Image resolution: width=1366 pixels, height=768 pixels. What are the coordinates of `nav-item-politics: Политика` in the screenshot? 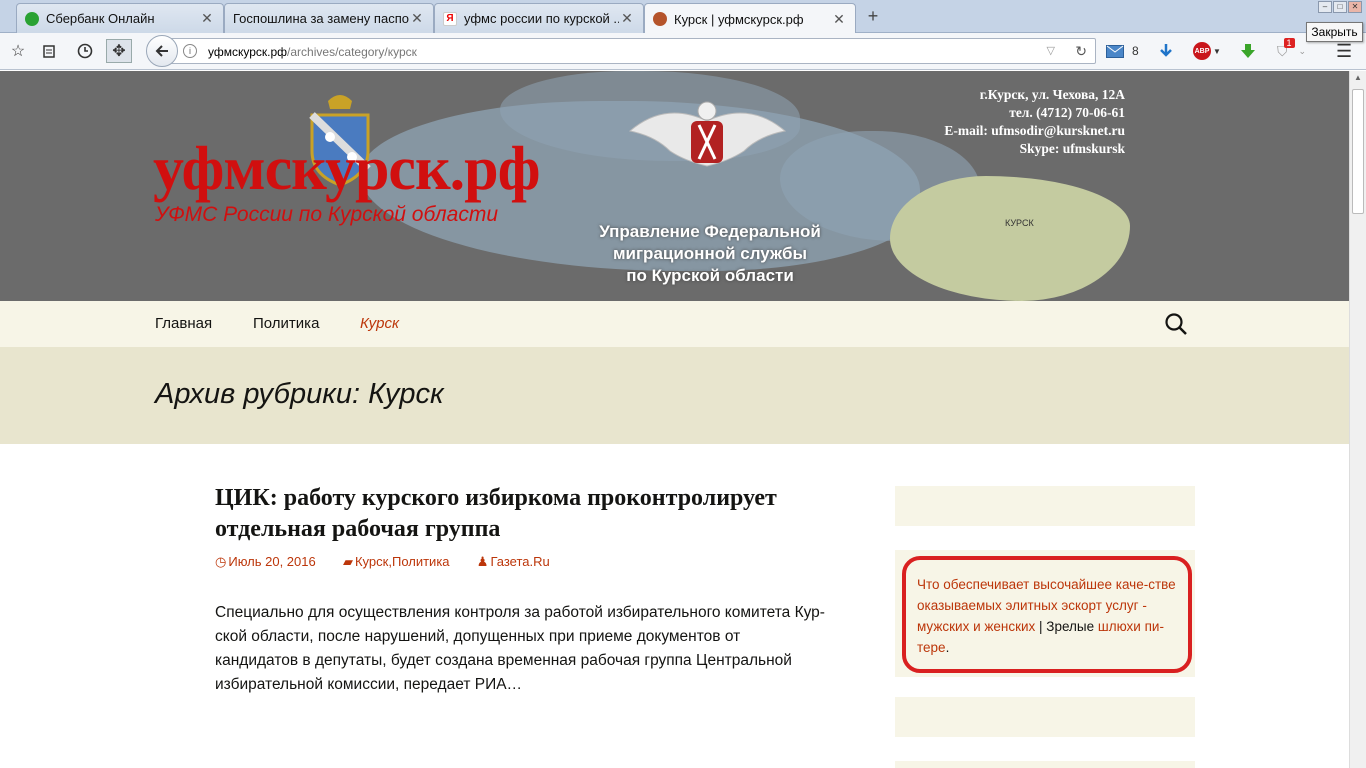 It's located at (286, 323).